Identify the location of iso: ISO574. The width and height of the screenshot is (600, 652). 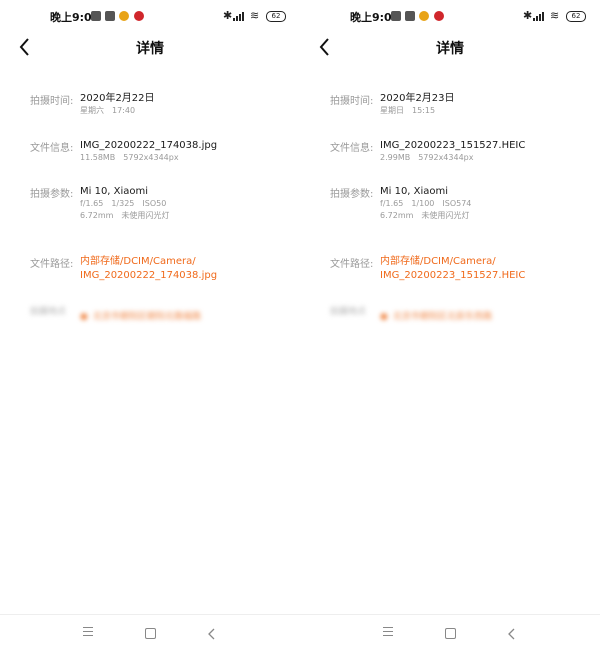
(457, 203).